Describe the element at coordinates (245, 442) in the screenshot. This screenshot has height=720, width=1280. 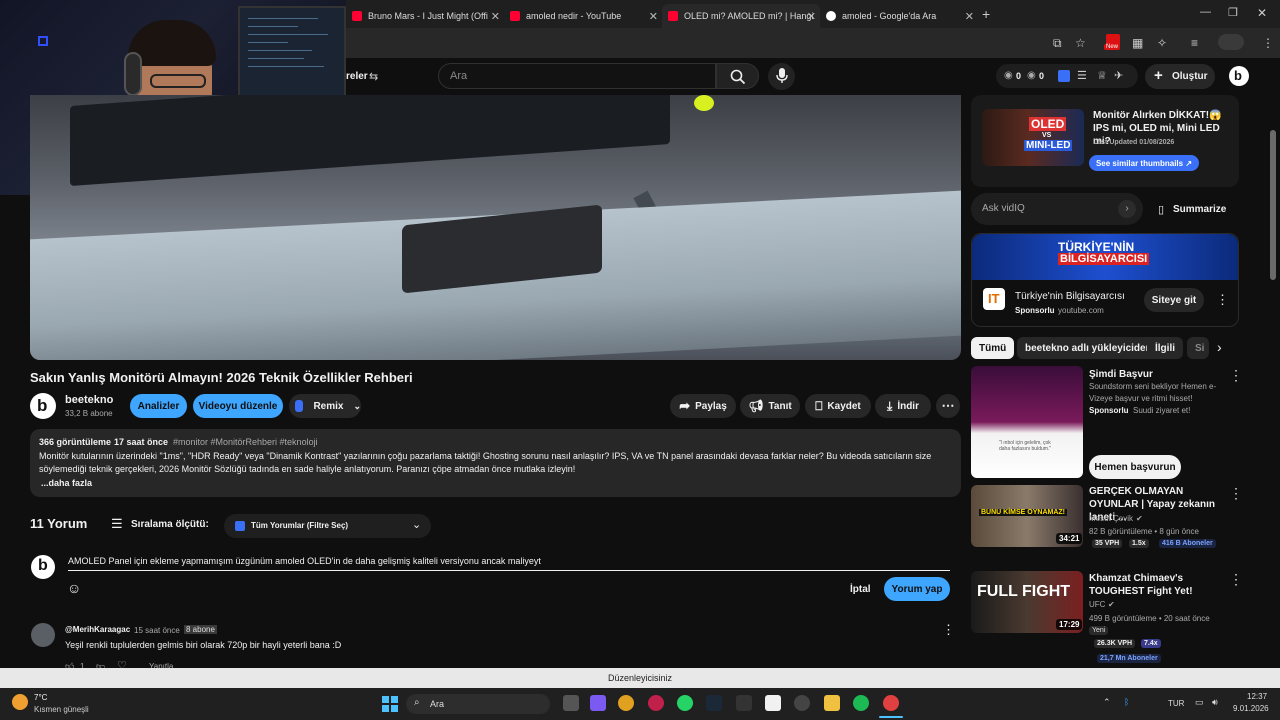
I see `hashtags: #monitor #MonitörRehberi #teknoloji` at that location.